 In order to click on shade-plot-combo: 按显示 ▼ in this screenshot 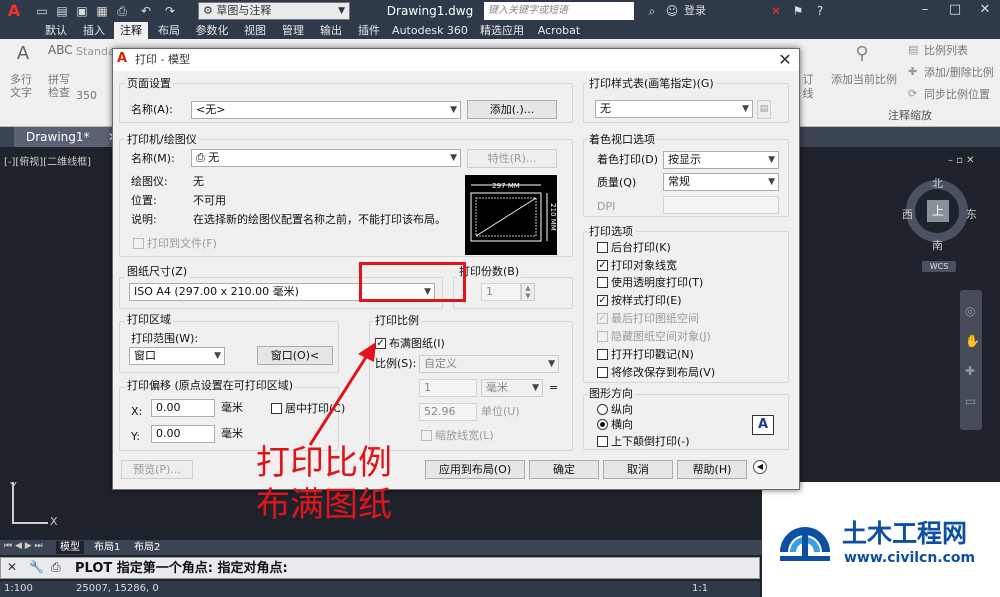, I will do `click(721, 160)`.